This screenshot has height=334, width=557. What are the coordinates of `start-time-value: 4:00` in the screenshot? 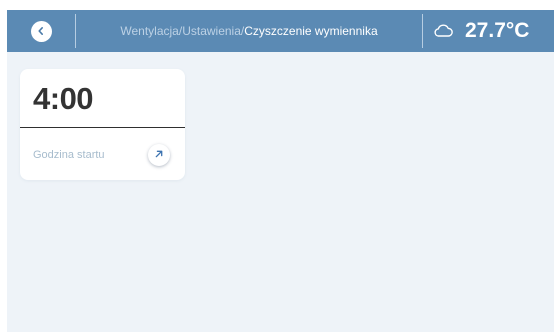 It's located at (63, 98).